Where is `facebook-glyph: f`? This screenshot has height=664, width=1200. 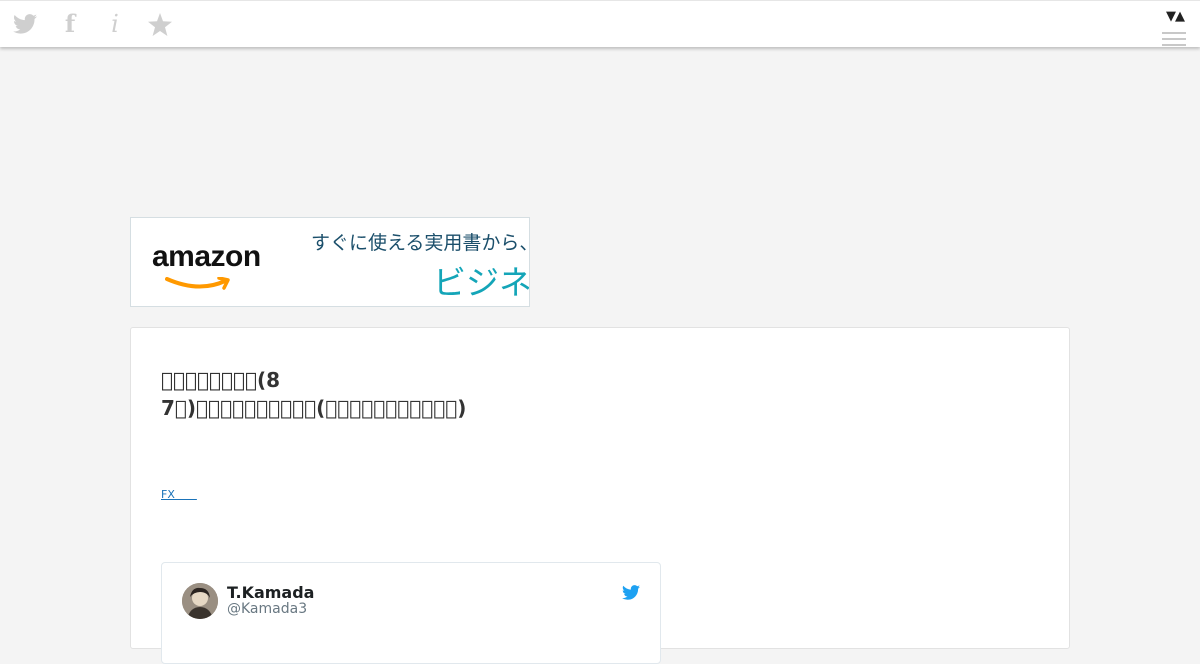
facebook-glyph: f is located at coordinates (70, 23).